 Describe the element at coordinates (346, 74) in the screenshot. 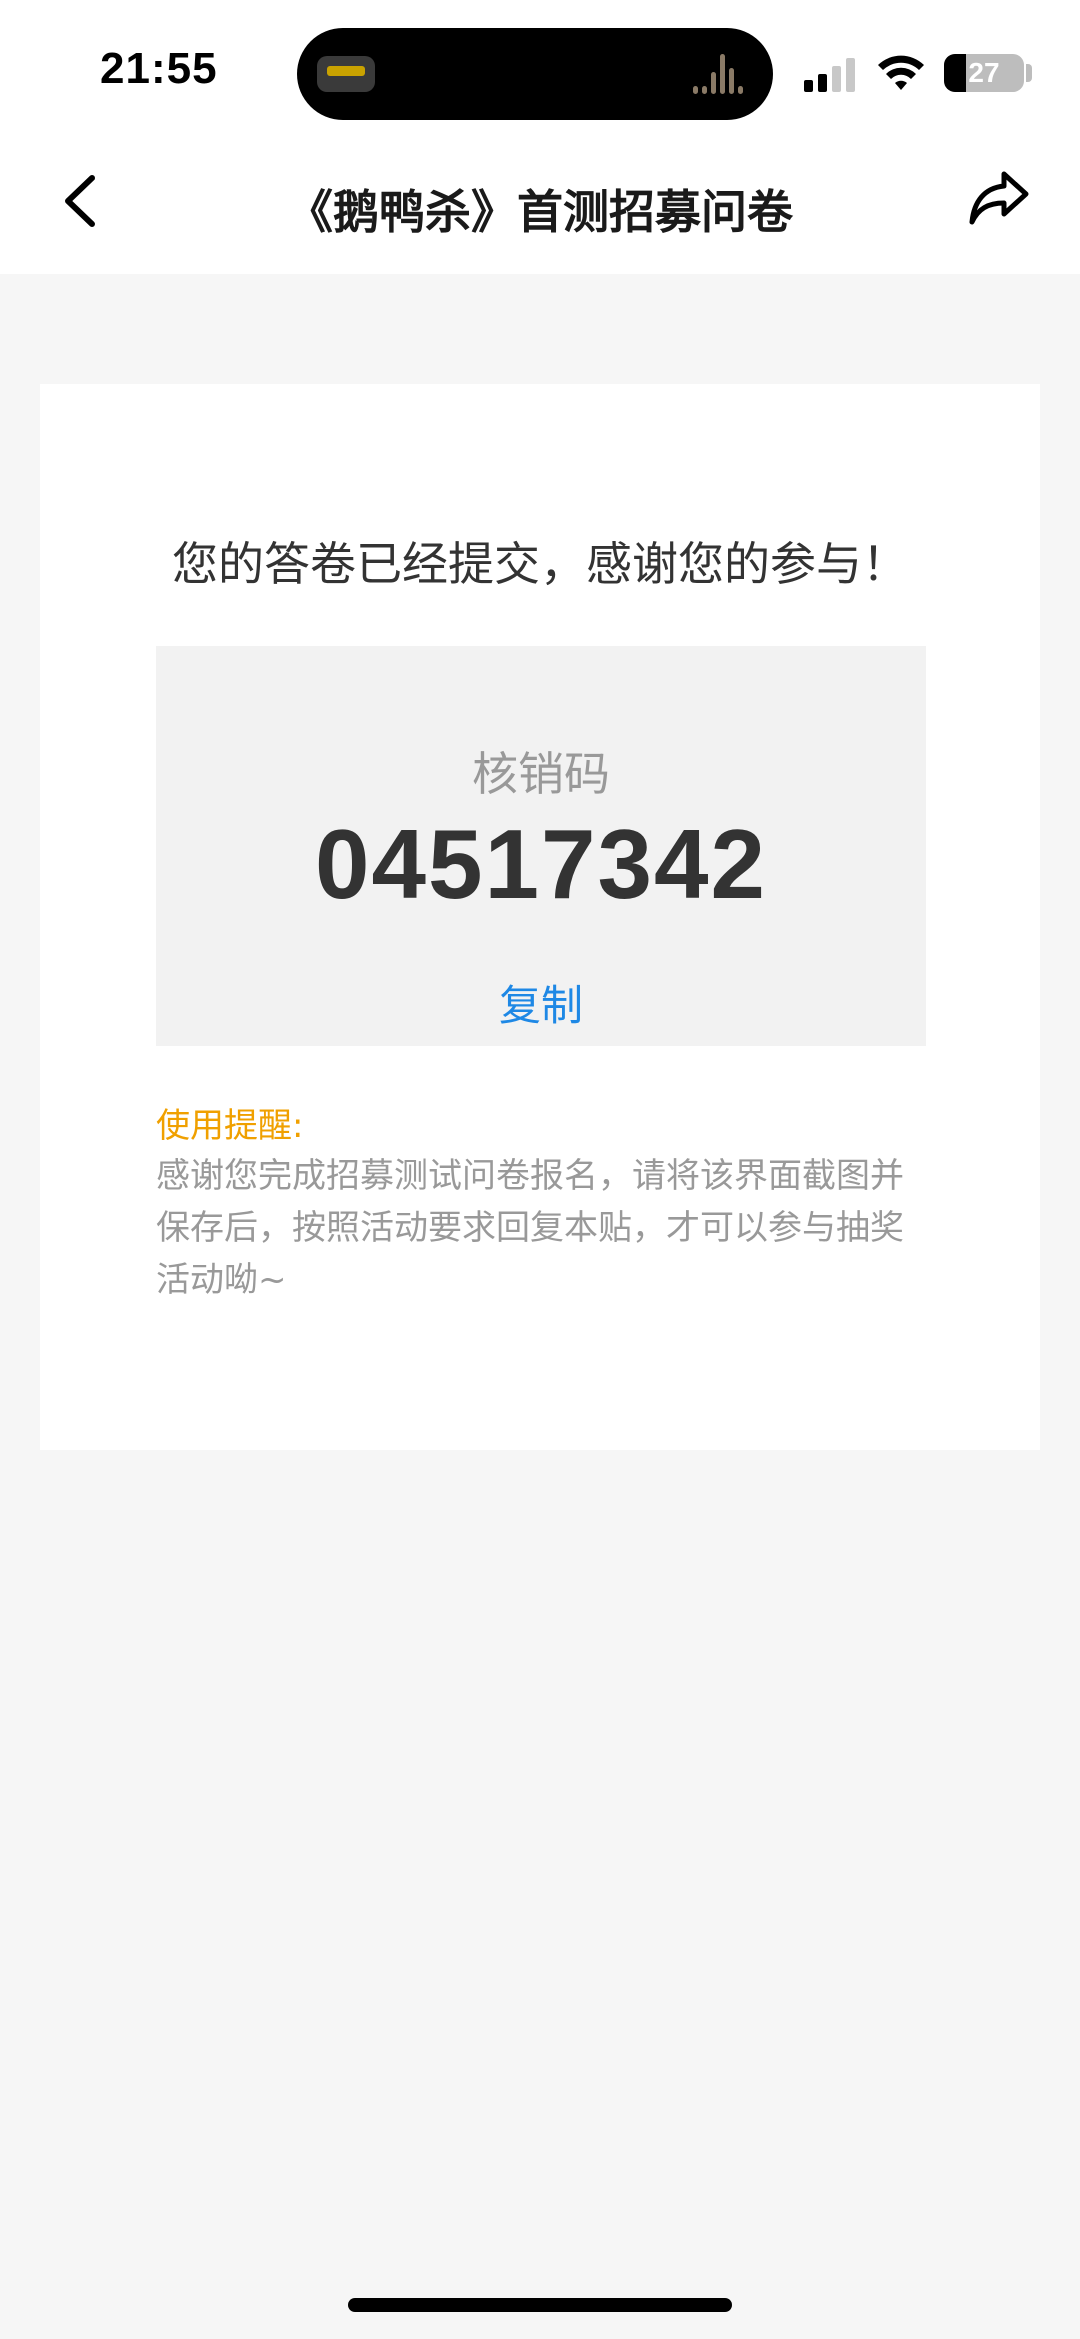

I see `now-playing-artwork-icon` at that location.